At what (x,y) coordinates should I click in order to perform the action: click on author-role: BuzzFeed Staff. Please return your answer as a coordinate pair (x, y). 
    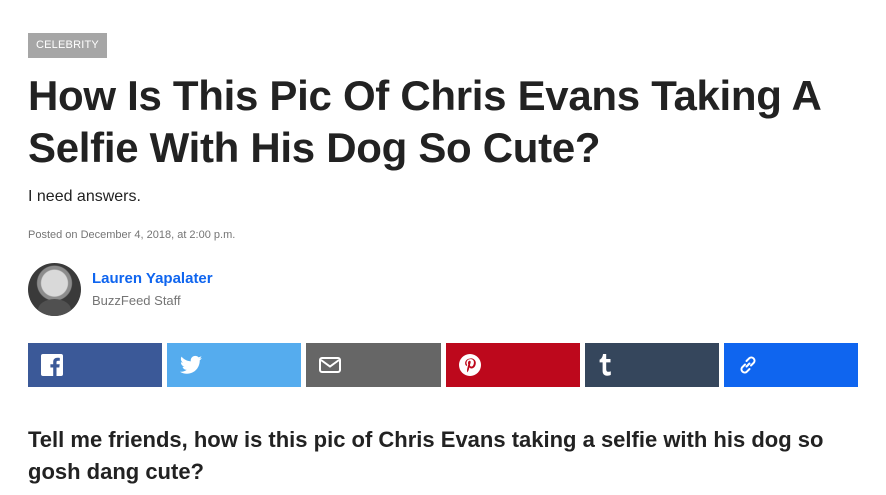
    Looking at the image, I should click on (136, 300).